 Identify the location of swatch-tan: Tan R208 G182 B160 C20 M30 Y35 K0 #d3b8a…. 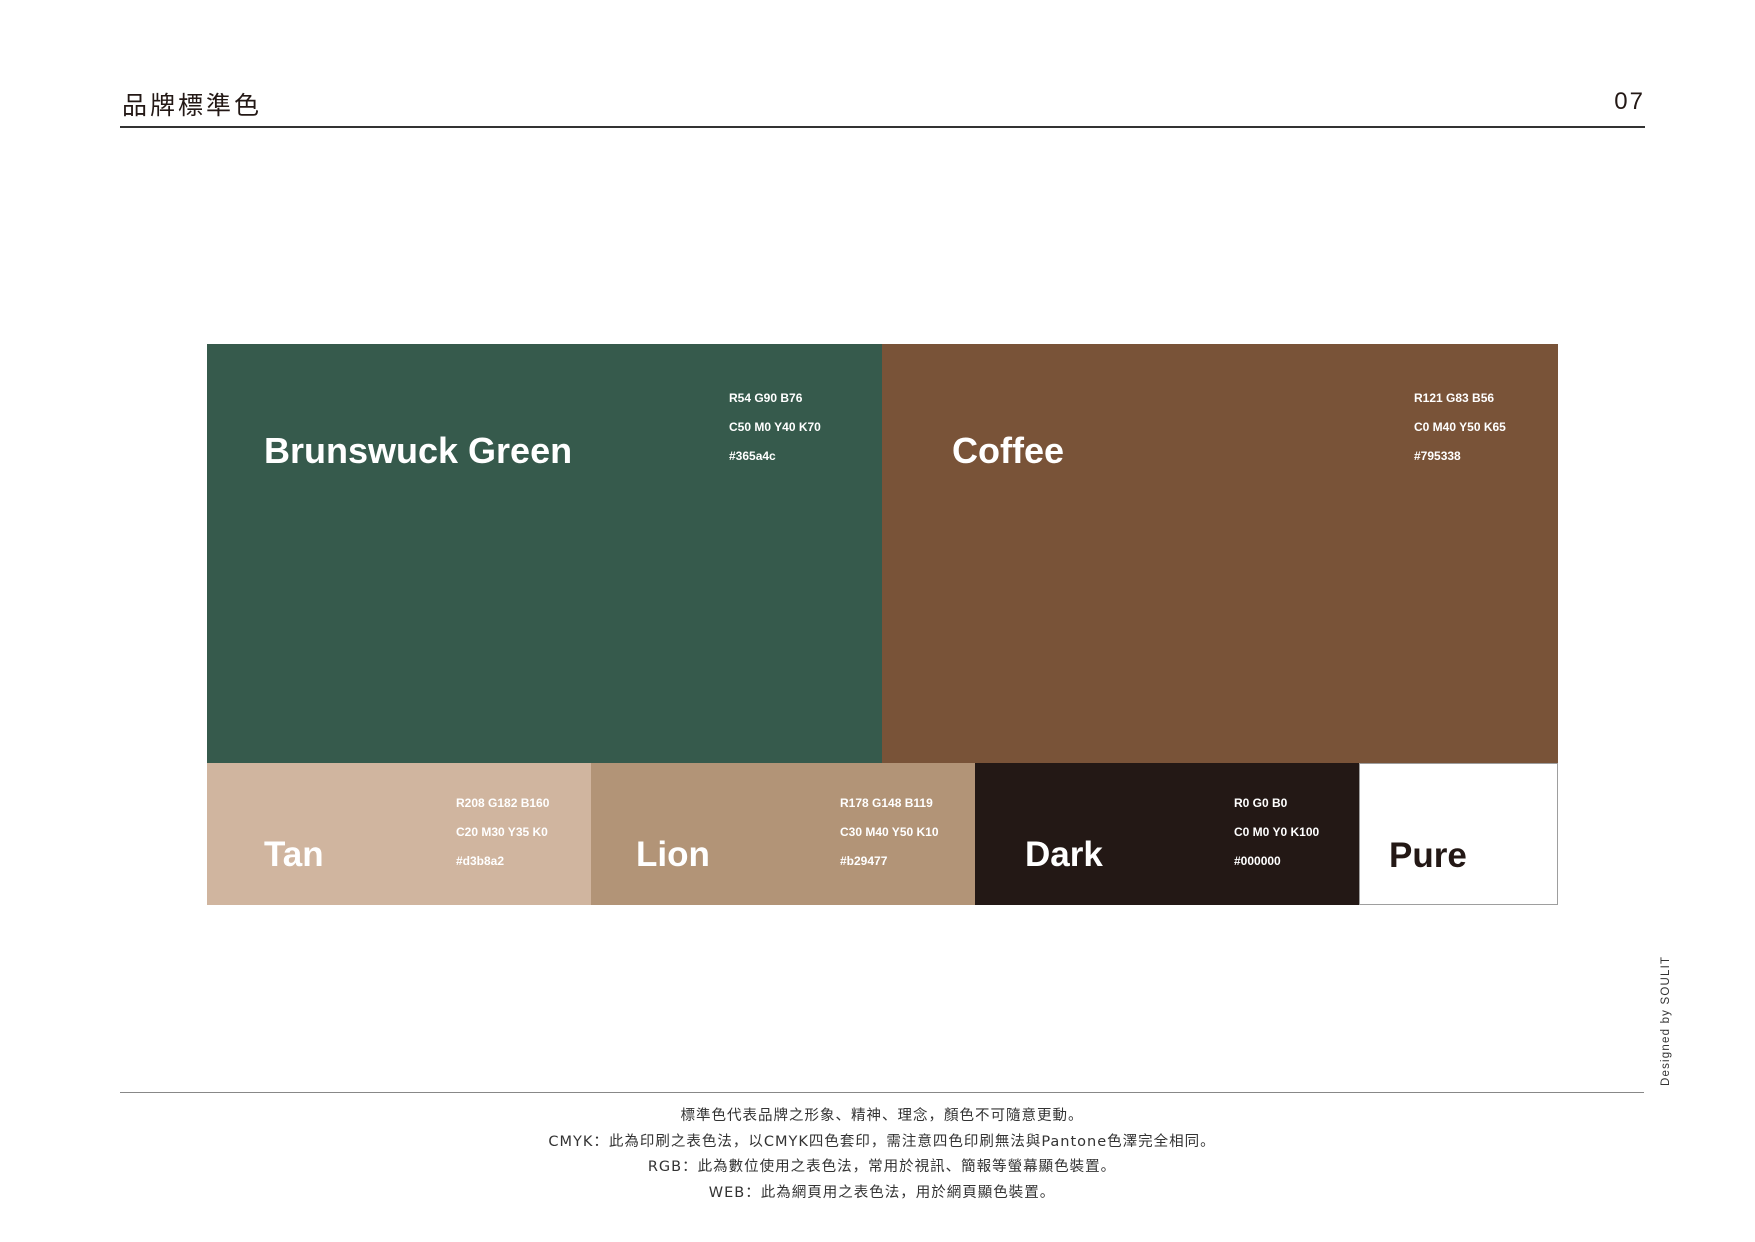
(399, 834).